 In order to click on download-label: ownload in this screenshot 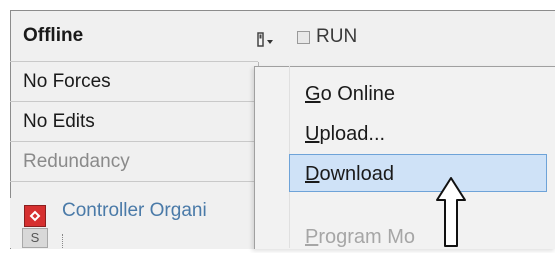, I will do `click(356, 174)`.